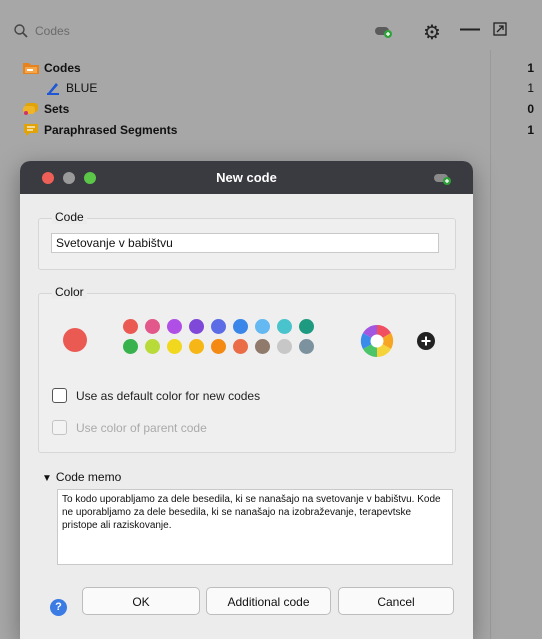  I want to click on cancel-button: Cancel, so click(396, 601).